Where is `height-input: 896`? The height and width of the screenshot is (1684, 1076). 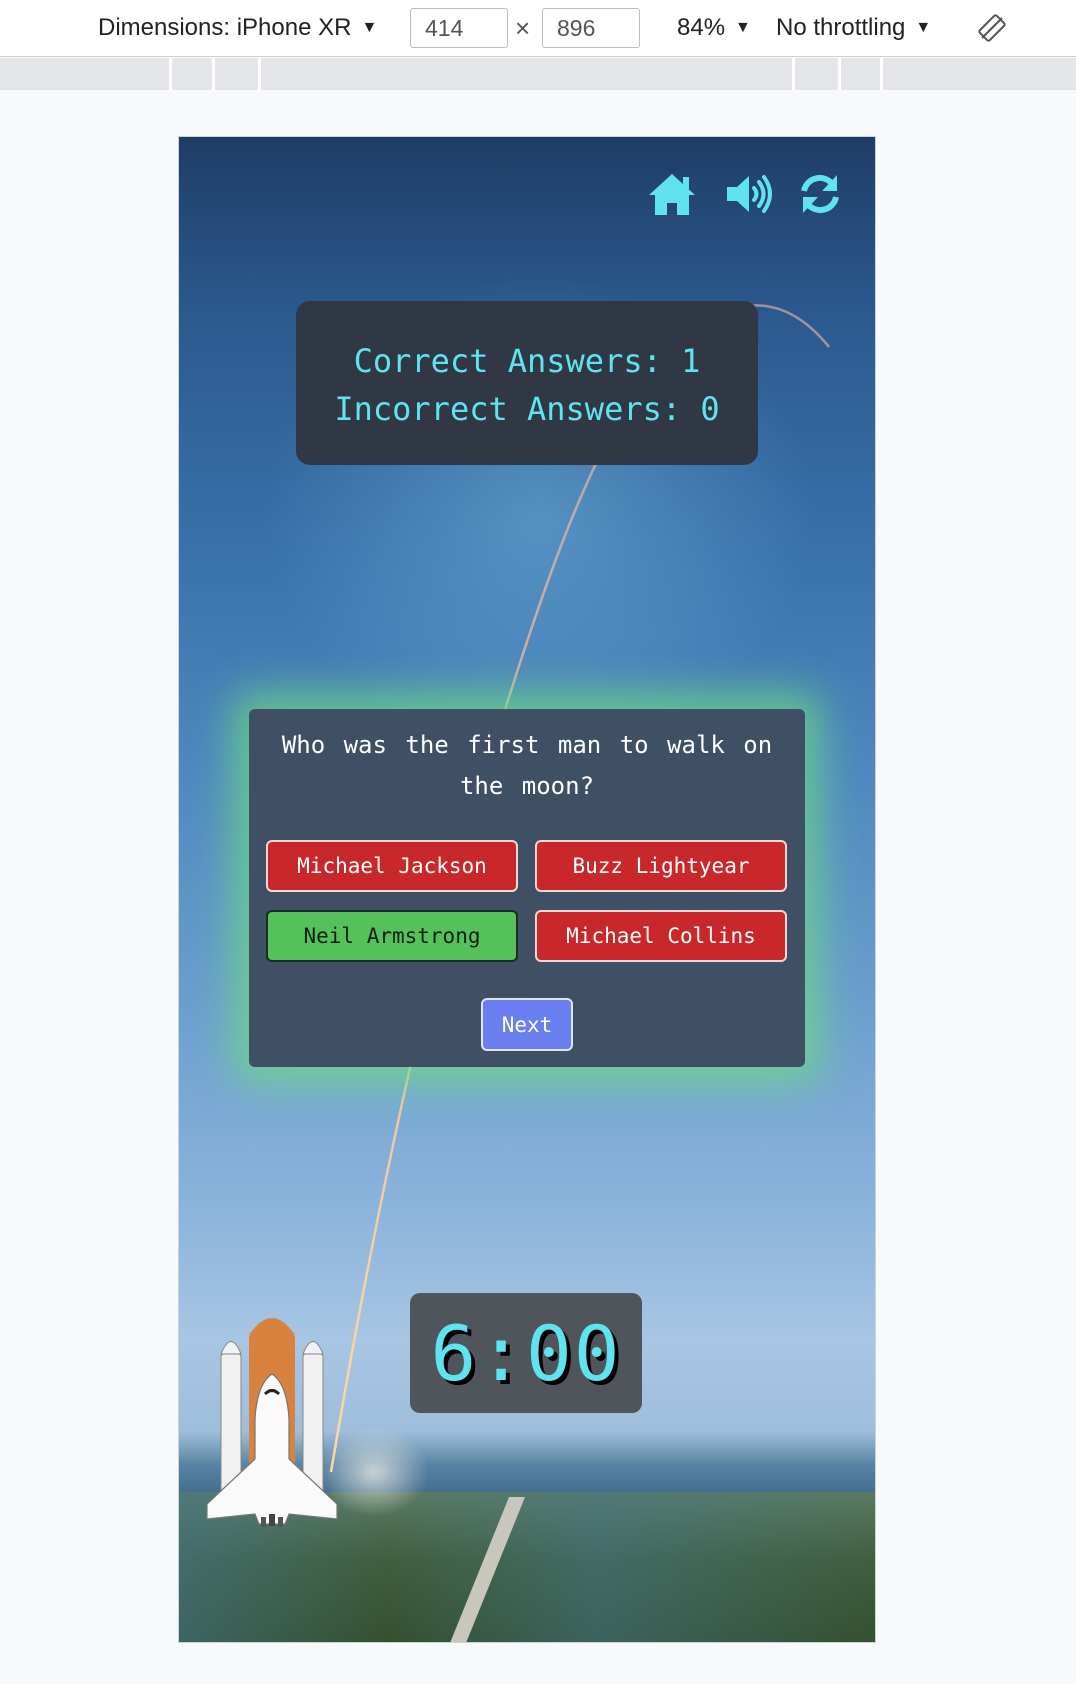
height-input: 896 is located at coordinates (591, 28).